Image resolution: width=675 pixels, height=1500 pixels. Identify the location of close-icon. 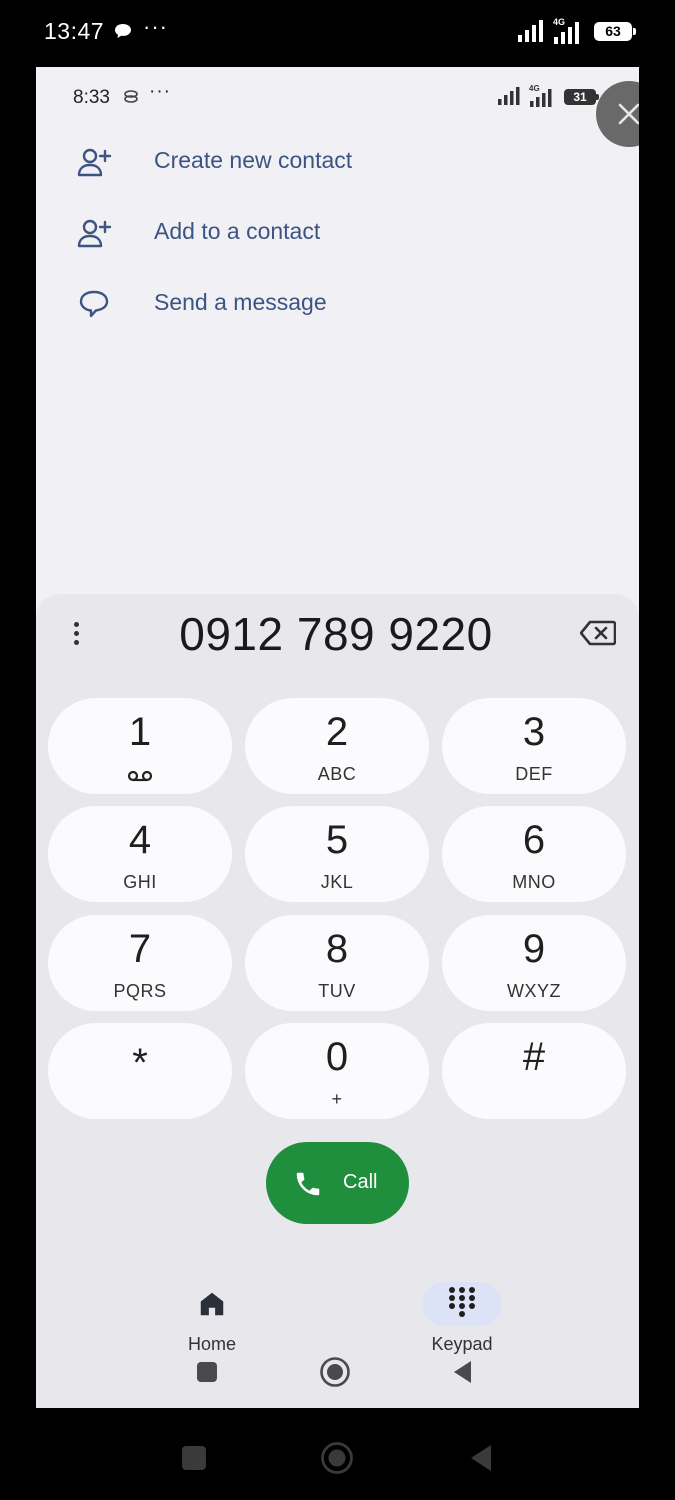
(628, 114).